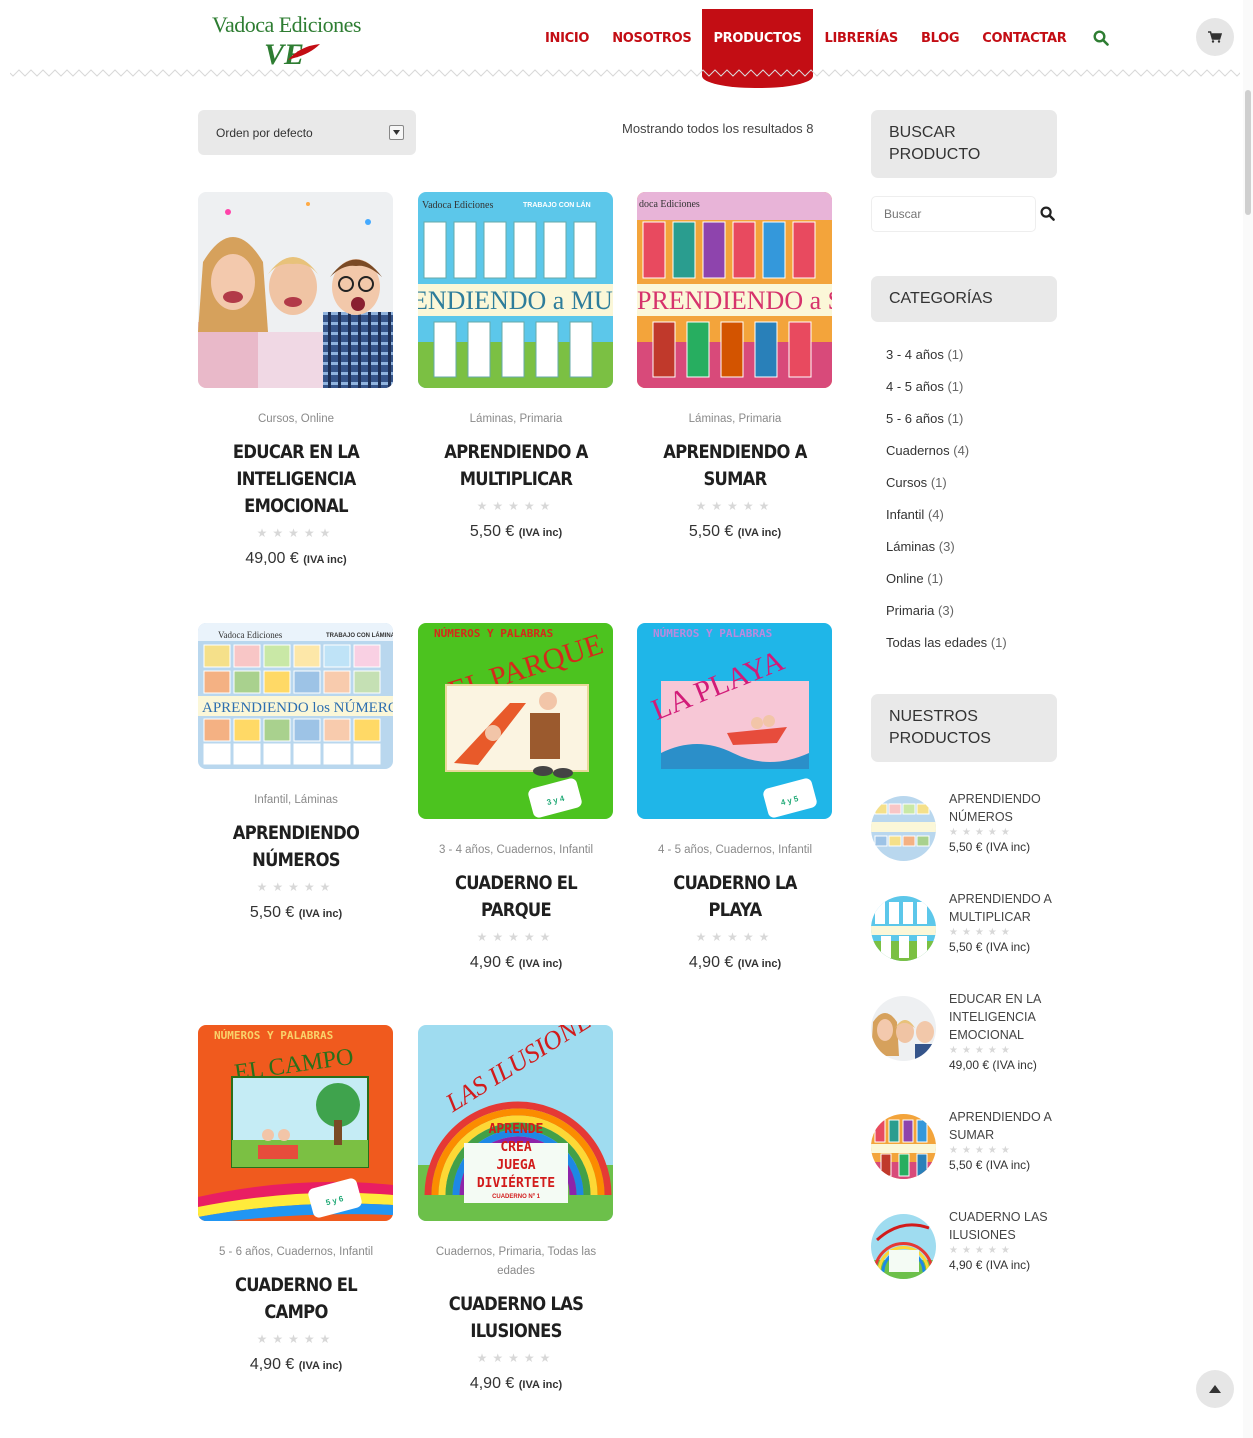 The width and height of the screenshot is (1253, 1438). I want to click on scrollbar-thumb, so click(1248, 152).